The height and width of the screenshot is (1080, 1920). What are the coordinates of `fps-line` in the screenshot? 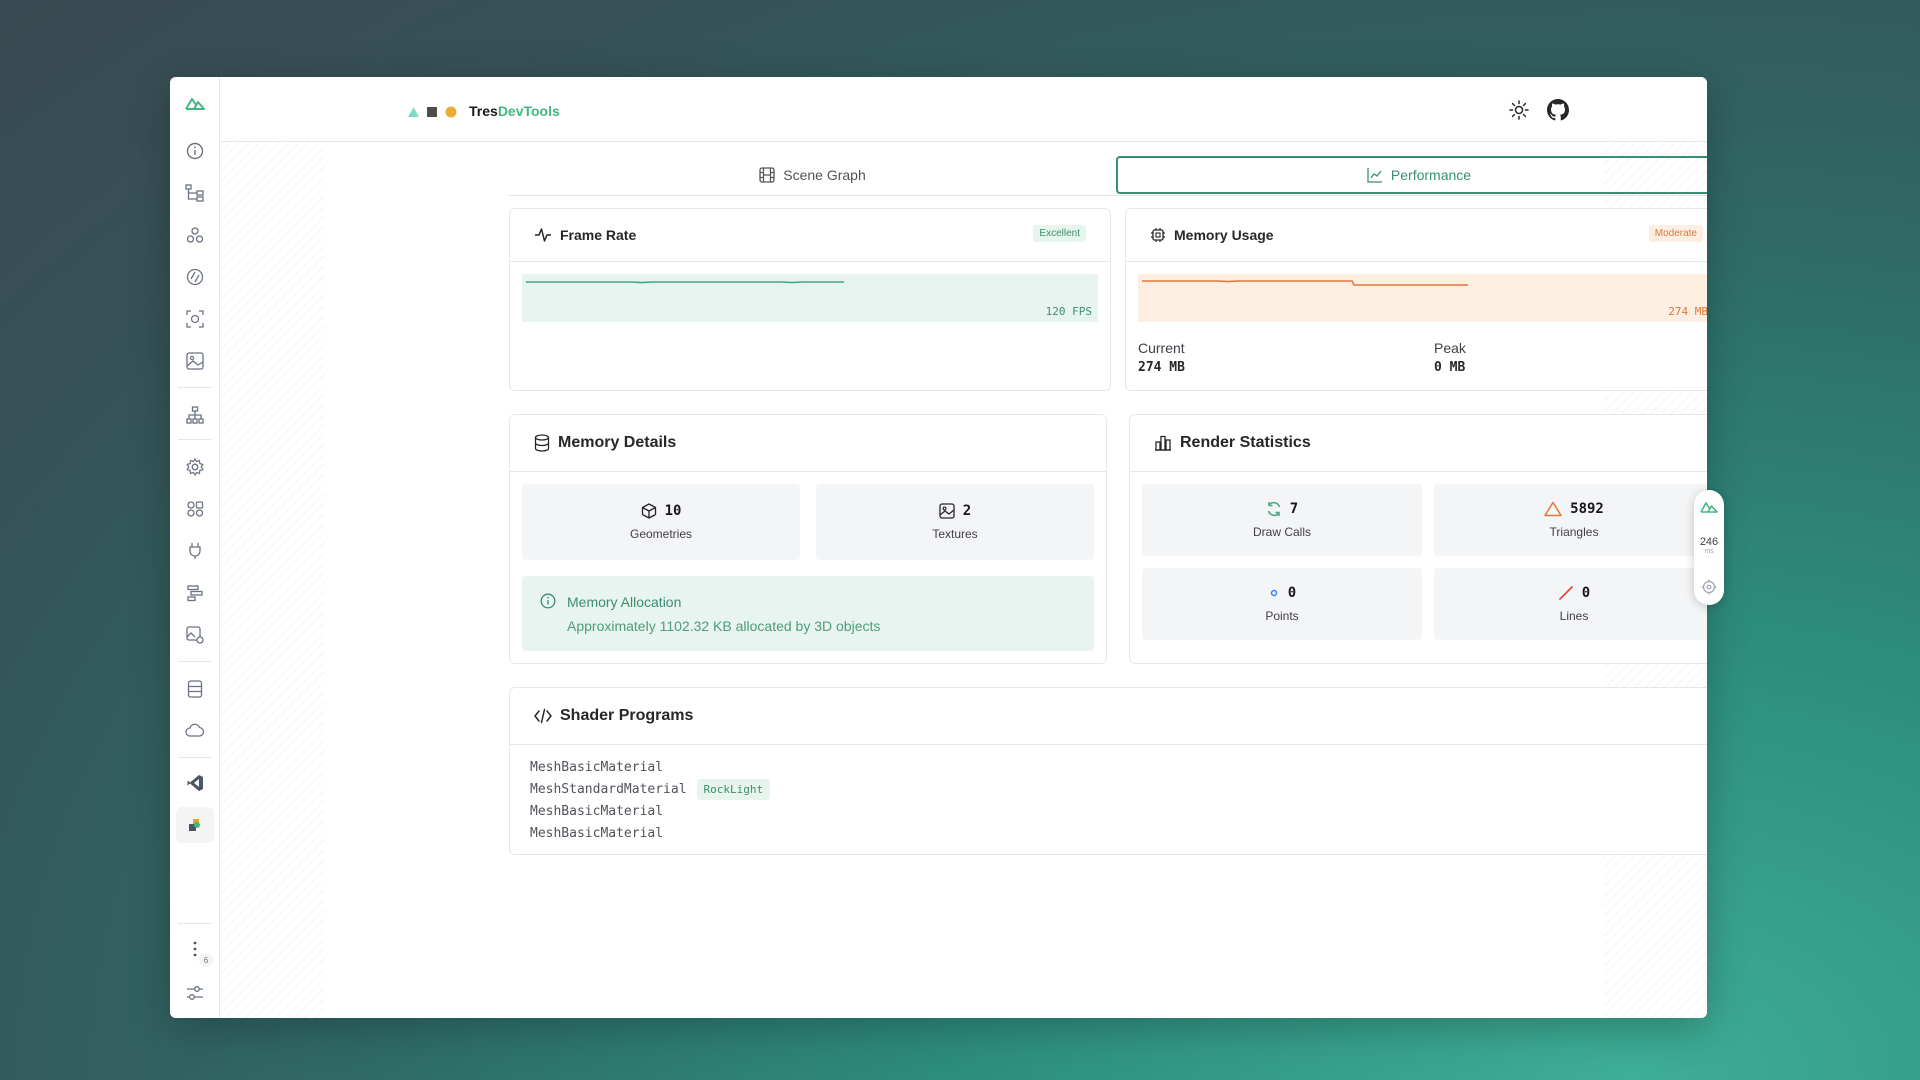 It's located at (685, 282).